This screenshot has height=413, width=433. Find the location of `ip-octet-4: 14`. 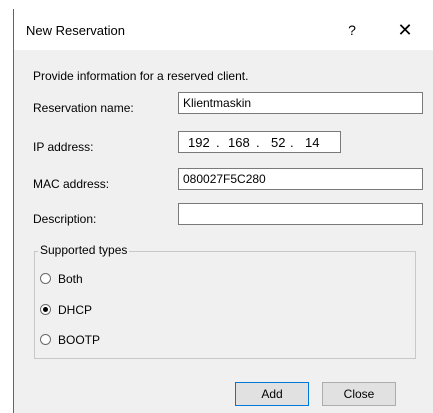

ip-octet-4: 14 is located at coordinates (312, 142).